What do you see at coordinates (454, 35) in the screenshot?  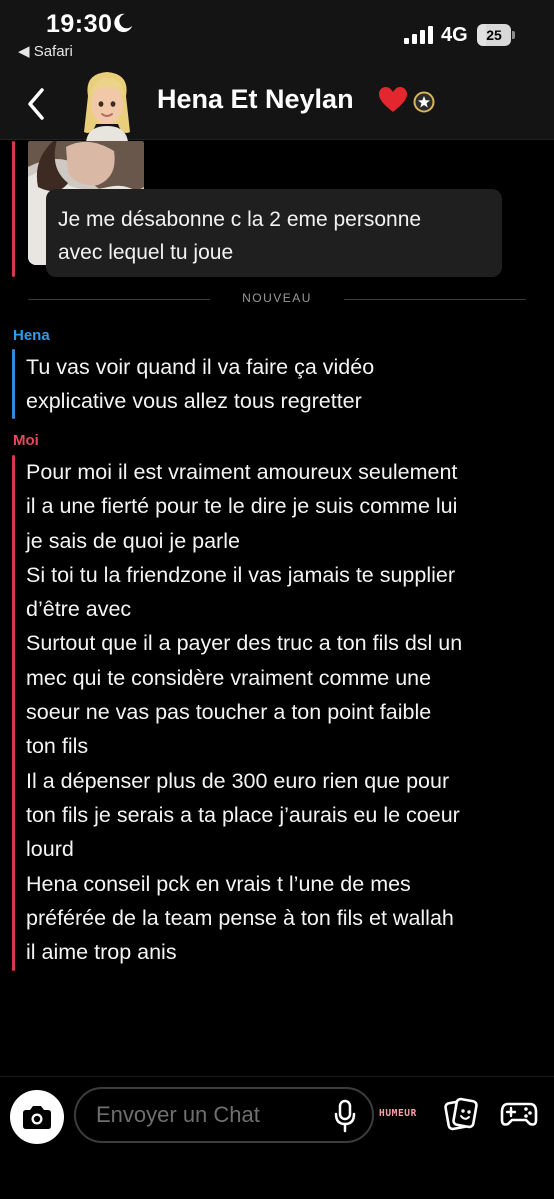 I see `network-type: 4G` at bounding box center [454, 35].